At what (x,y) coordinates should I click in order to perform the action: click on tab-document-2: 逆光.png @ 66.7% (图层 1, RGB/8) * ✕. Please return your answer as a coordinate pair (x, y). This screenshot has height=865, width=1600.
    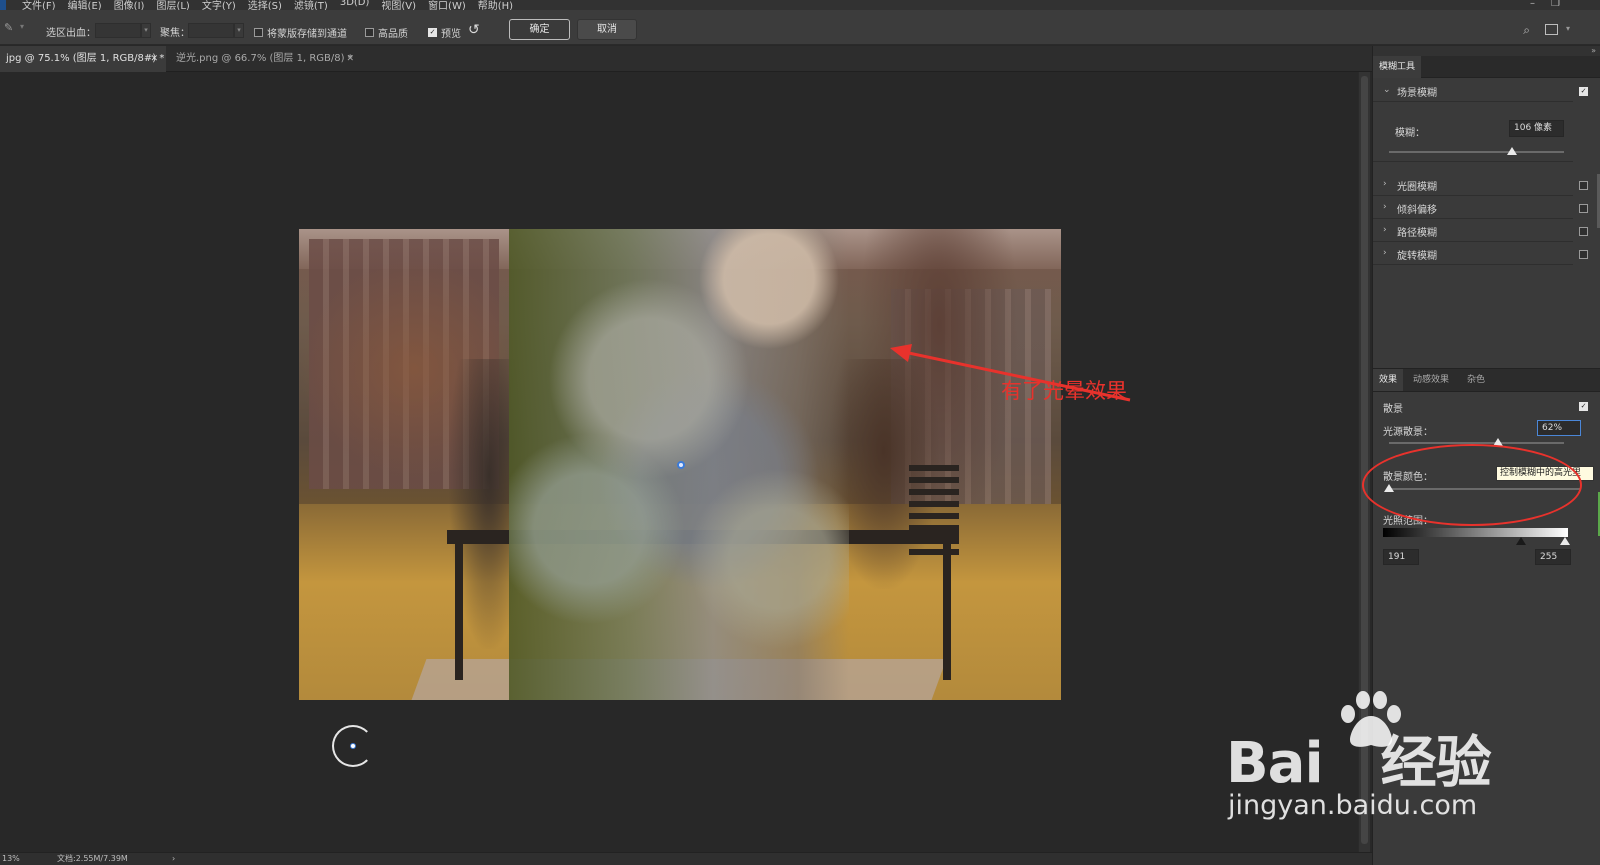
    Looking at the image, I should click on (266, 59).